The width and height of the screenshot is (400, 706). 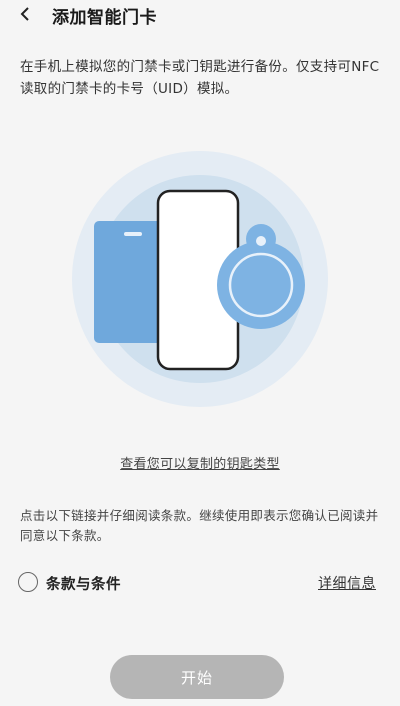 What do you see at coordinates (200, 583) in the screenshot?
I see `terms-row: 条款与条件 详细信息` at bounding box center [200, 583].